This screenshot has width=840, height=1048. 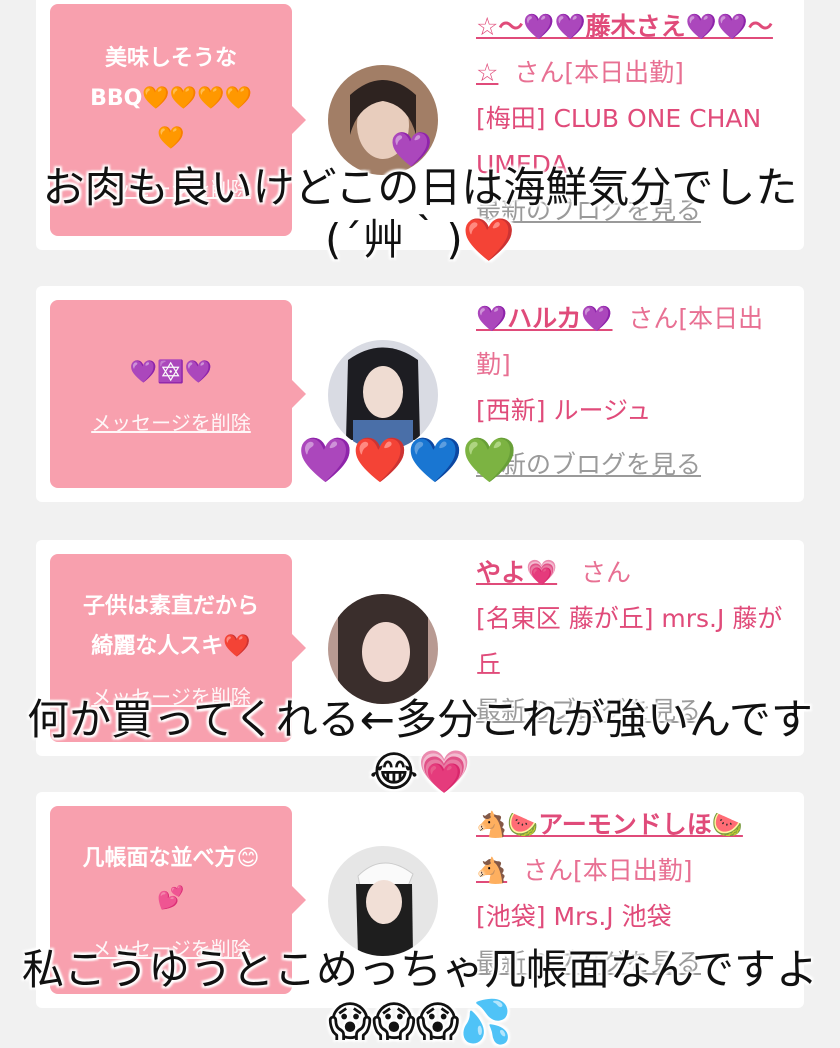 What do you see at coordinates (171, 421) in the screenshot?
I see `delete-message-link: メッセージを削除` at bounding box center [171, 421].